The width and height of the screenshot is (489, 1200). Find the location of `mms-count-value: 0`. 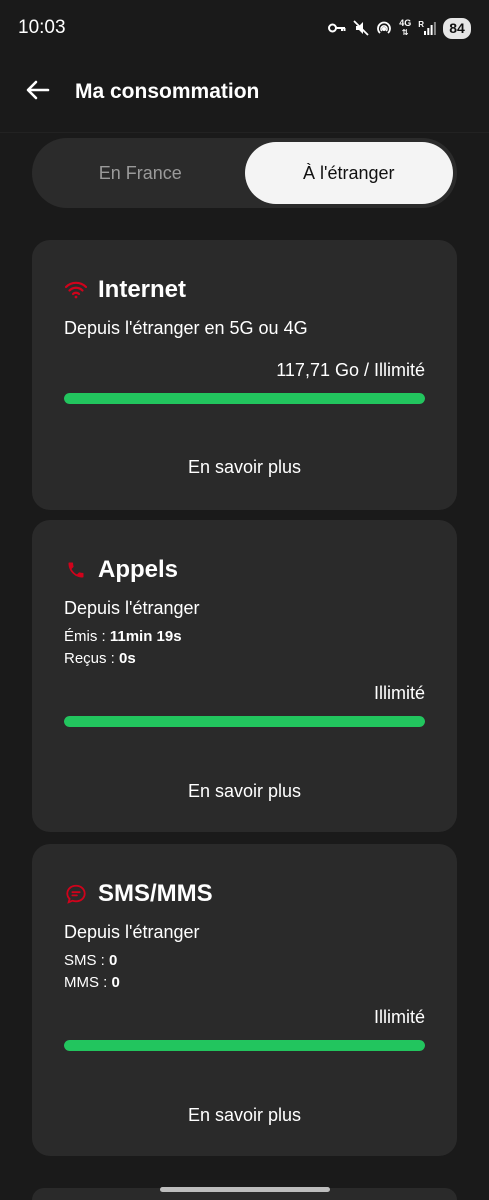

mms-count-value: 0 is located at coordinates (115, 982).